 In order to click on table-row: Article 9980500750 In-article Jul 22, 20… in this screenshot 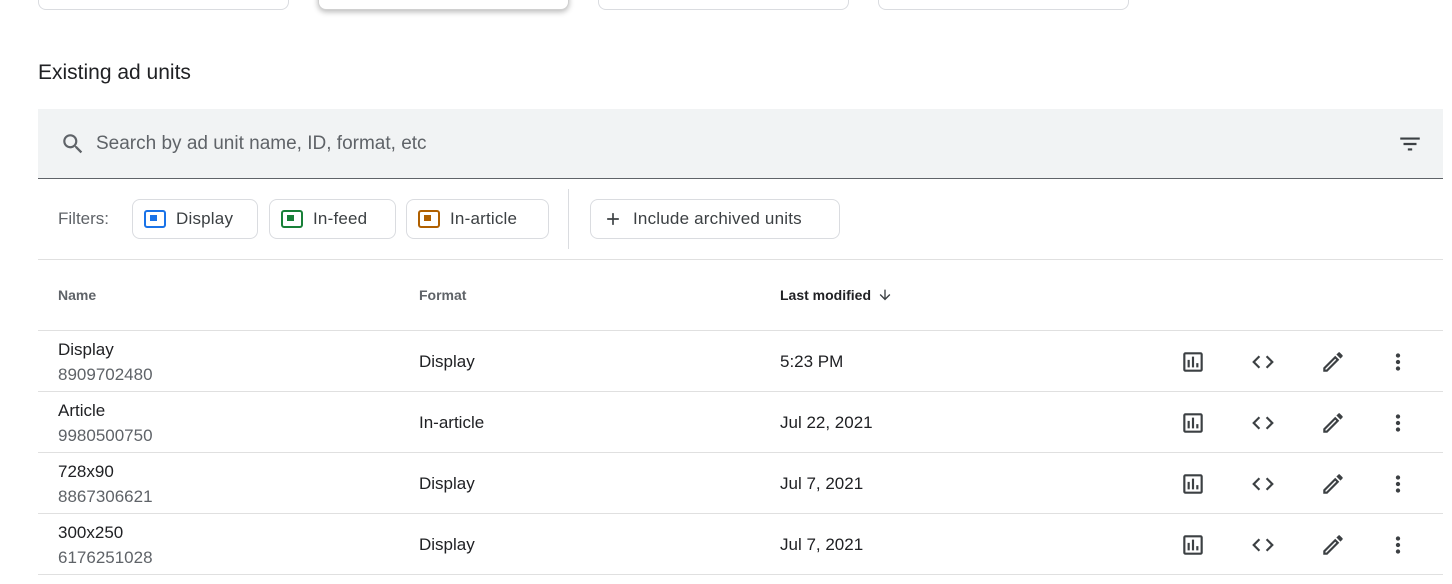, I will do `click(740, 422)`.